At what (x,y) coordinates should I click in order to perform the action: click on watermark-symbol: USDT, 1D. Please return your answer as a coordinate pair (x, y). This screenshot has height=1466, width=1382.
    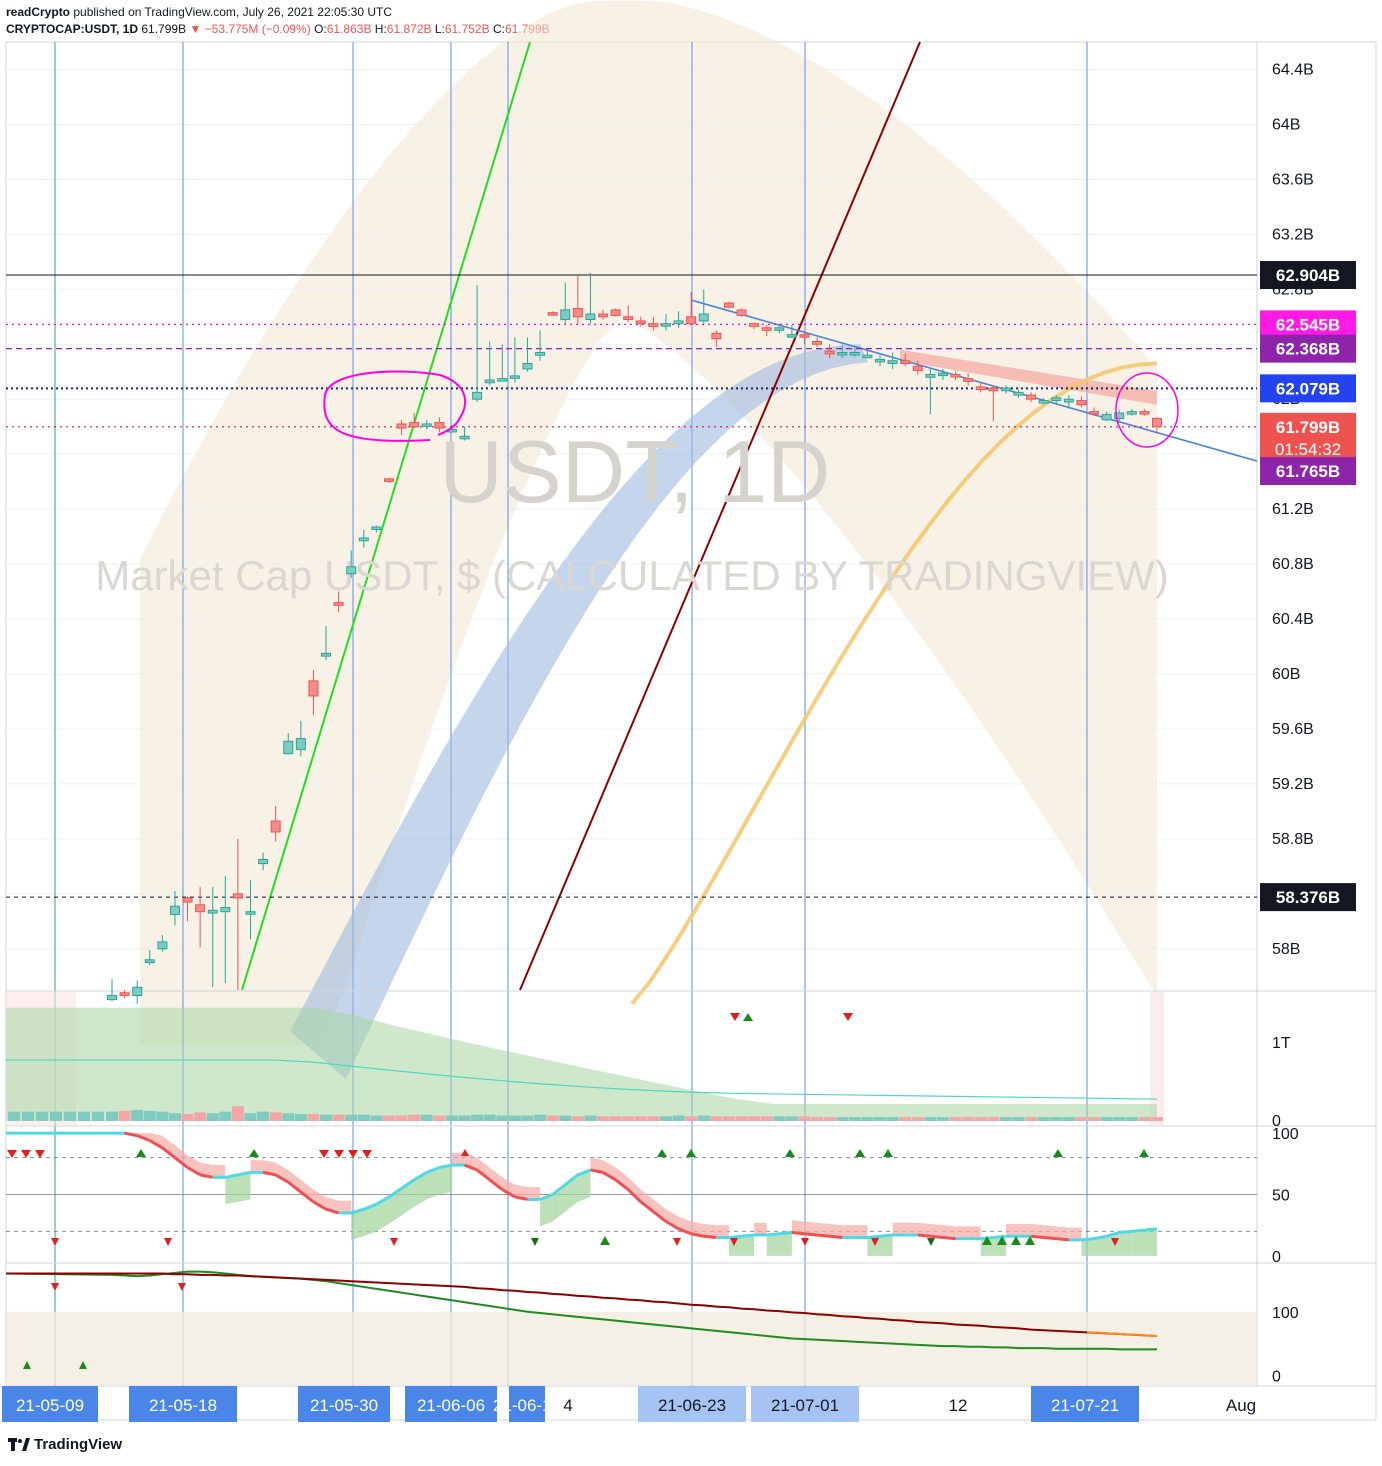
    Looking at the image, I should click on (634, 471).